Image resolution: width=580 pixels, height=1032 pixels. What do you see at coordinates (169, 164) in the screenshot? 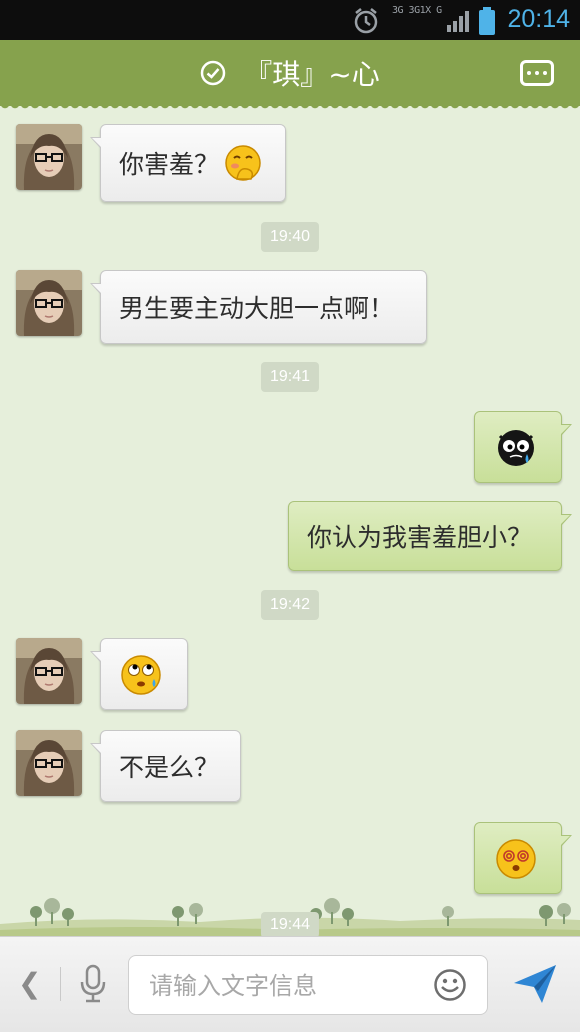
I see `message-text: 你害羞？` at bounding box center [169, 164].